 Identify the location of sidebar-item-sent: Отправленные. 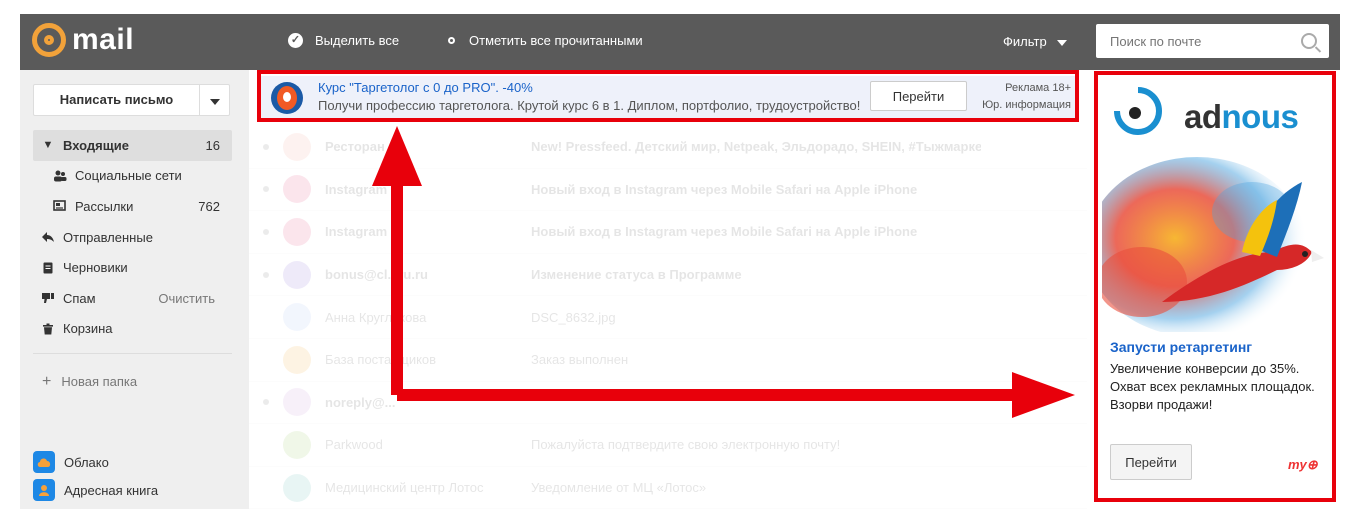
(132, 237).